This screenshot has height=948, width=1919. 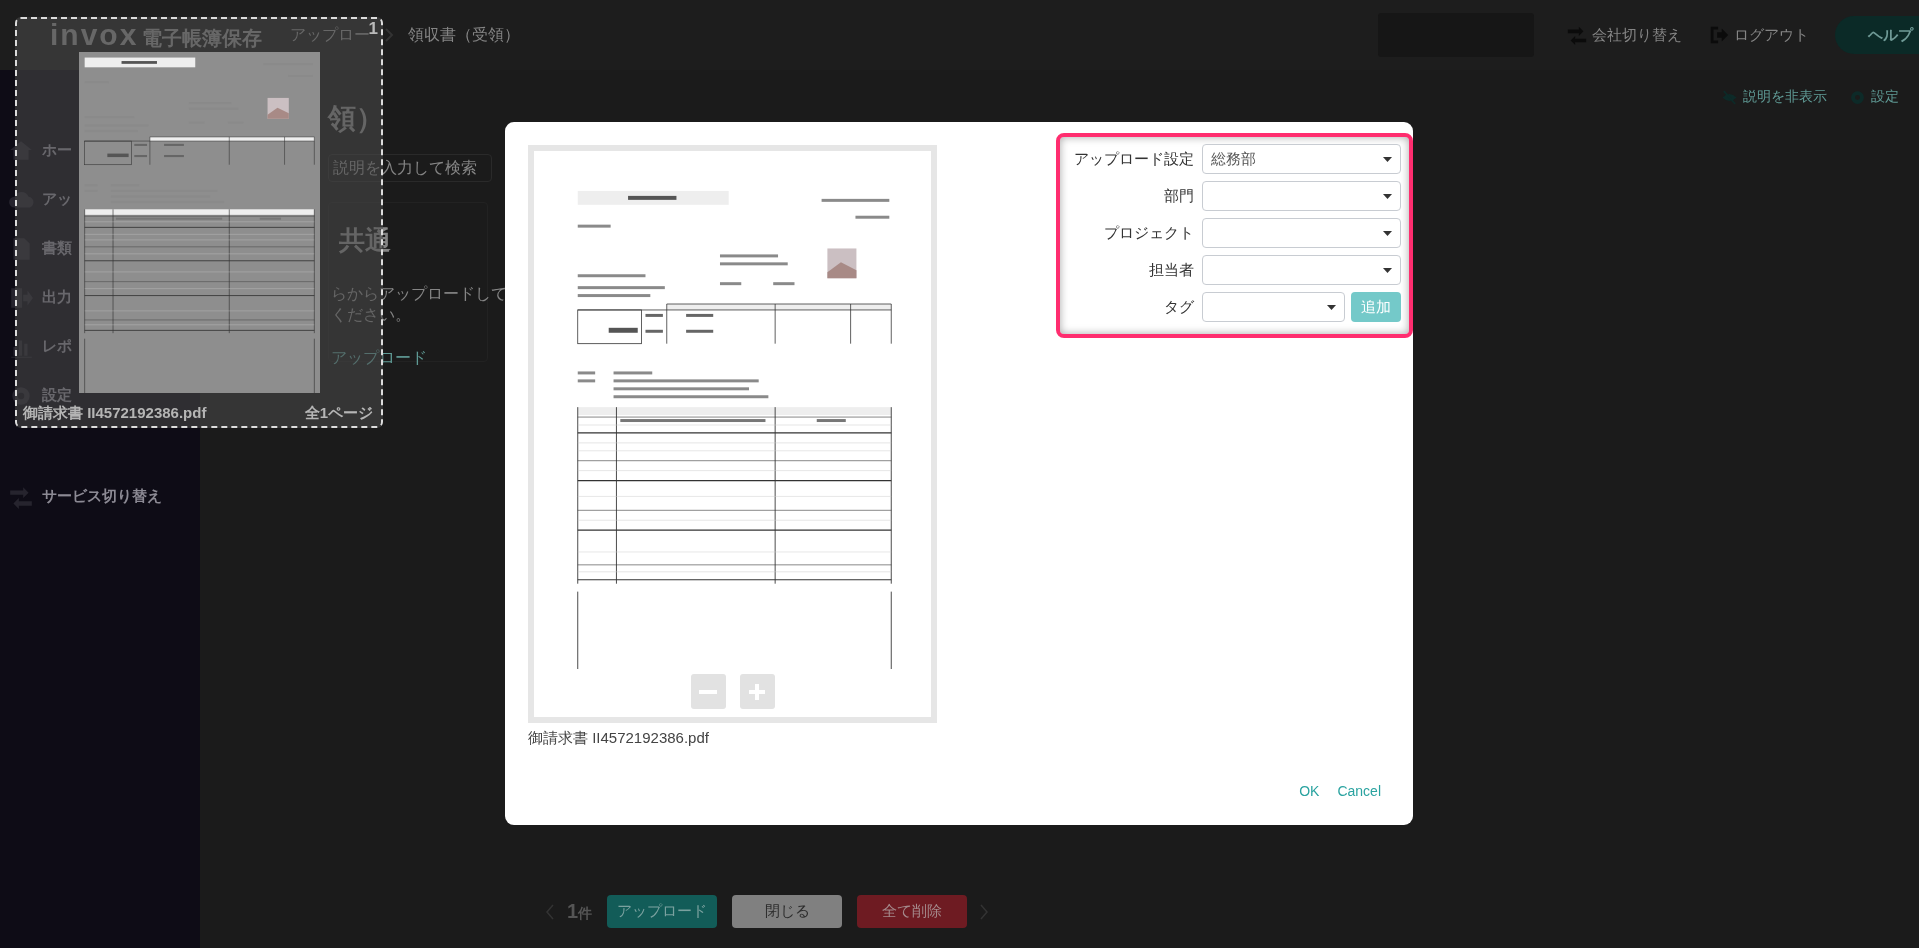 I want to click on delete-all-button: 全て削除, so click(x=912, y=911).